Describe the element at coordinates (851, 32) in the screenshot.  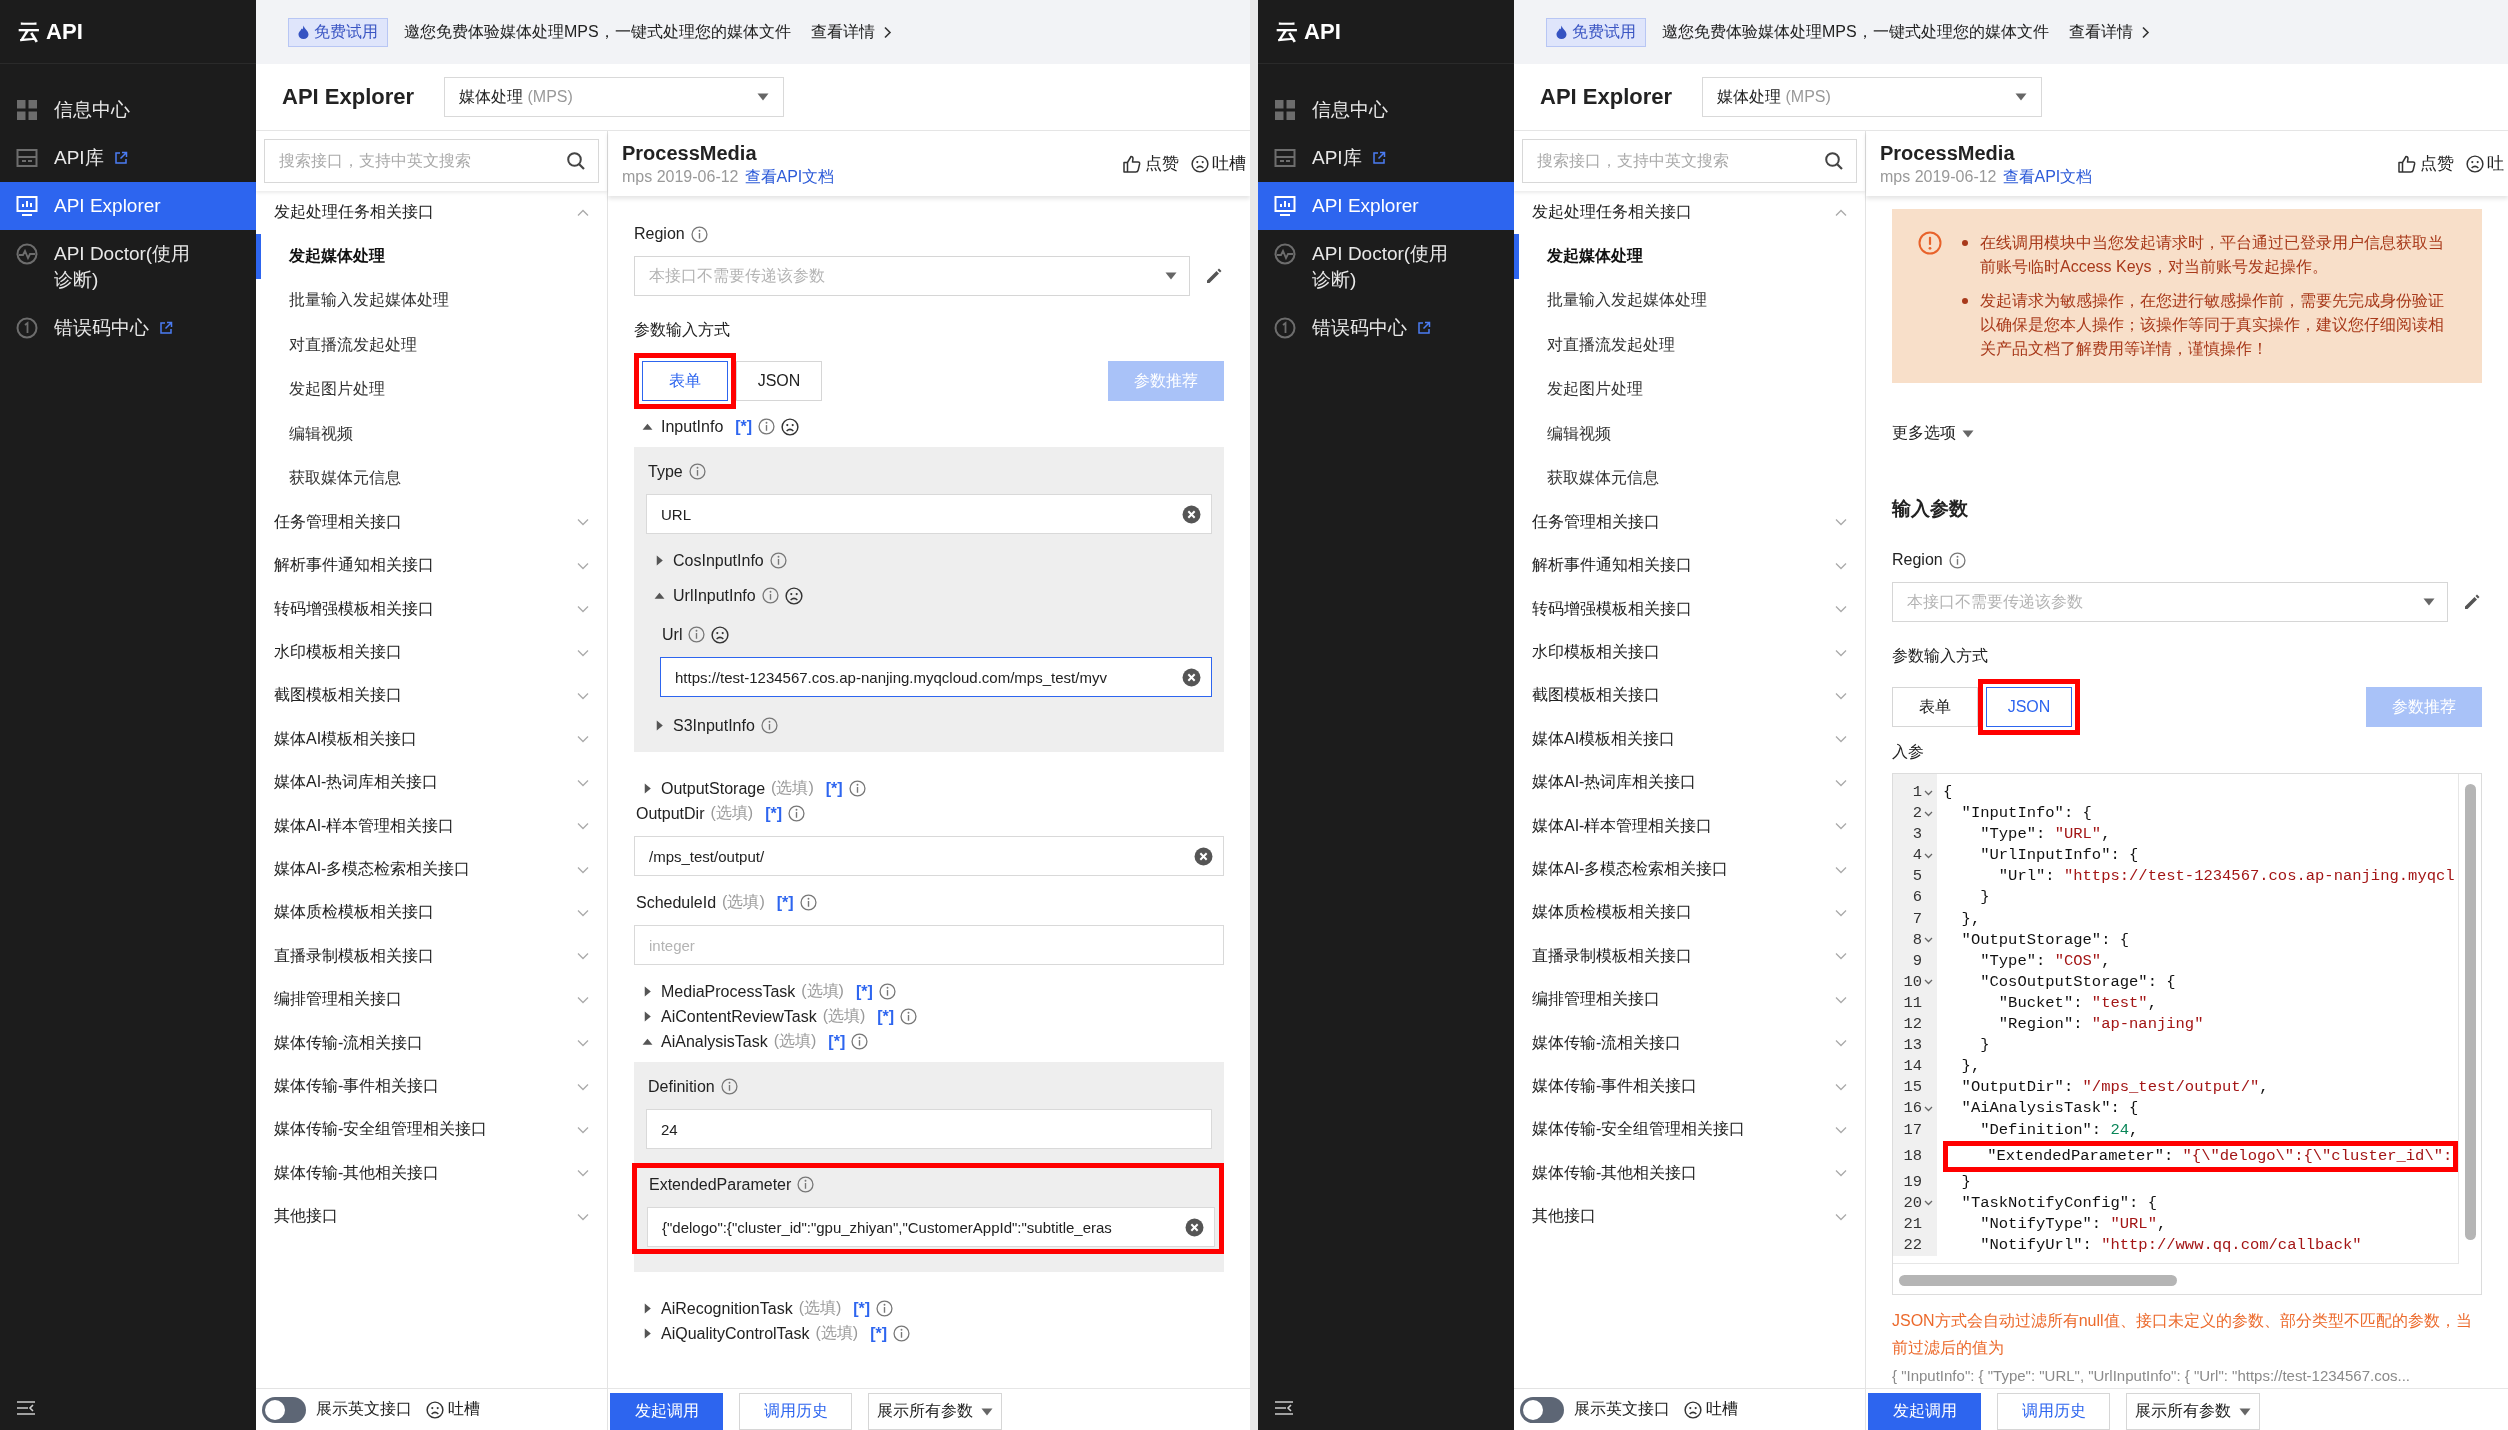
I see `details-link: 查看详情` at that location.